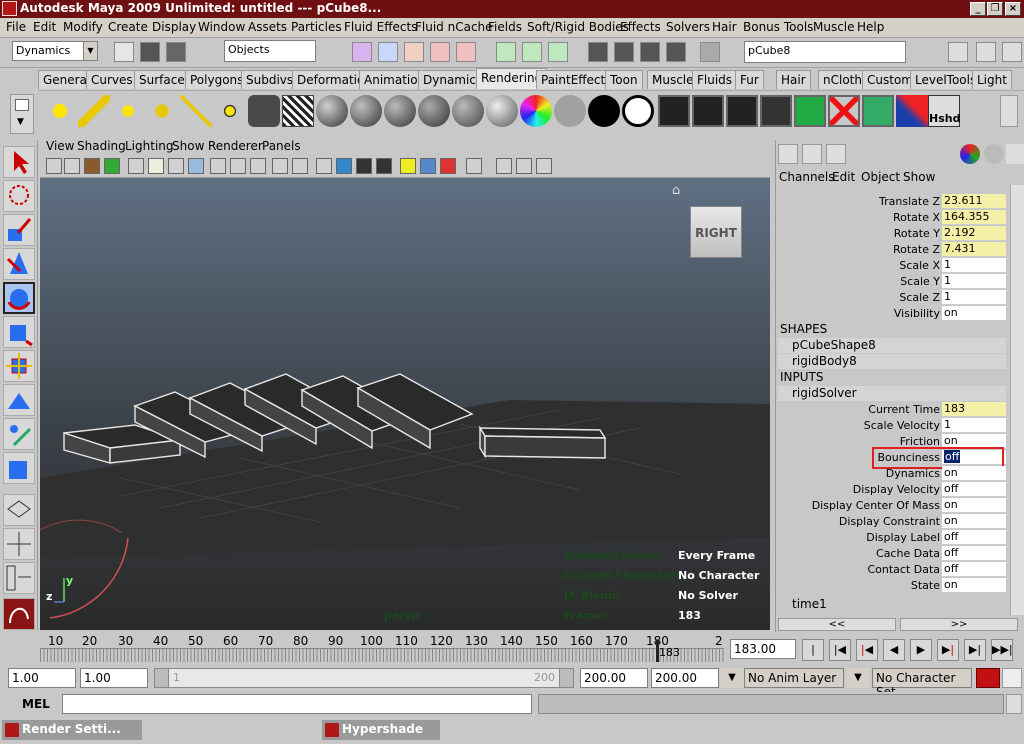 Image resolution: width=1024 pixels, height=744 pixels. I want to click on channel-row: Display Center Of Mass on, so click(893, 506).